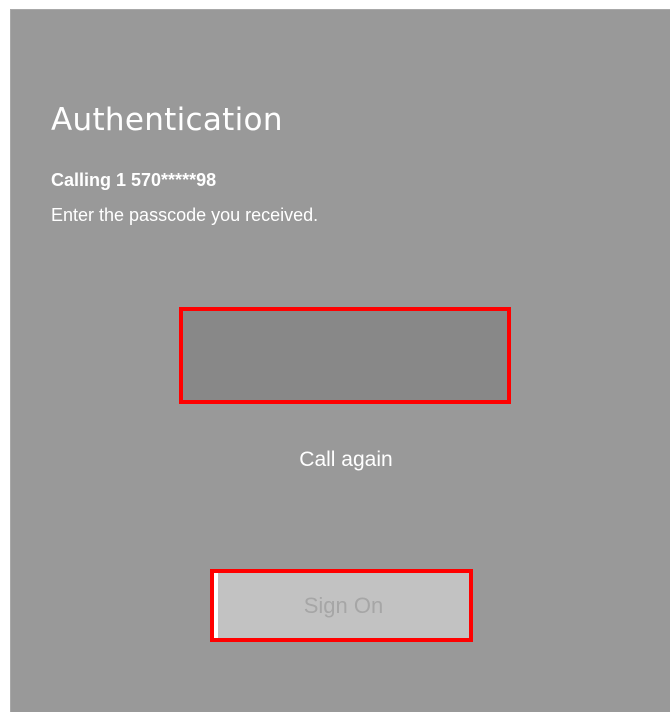 The width and height of the screenshot is (670, 712). I want to click on sign-on-button: Sign On, so click(343, 605).